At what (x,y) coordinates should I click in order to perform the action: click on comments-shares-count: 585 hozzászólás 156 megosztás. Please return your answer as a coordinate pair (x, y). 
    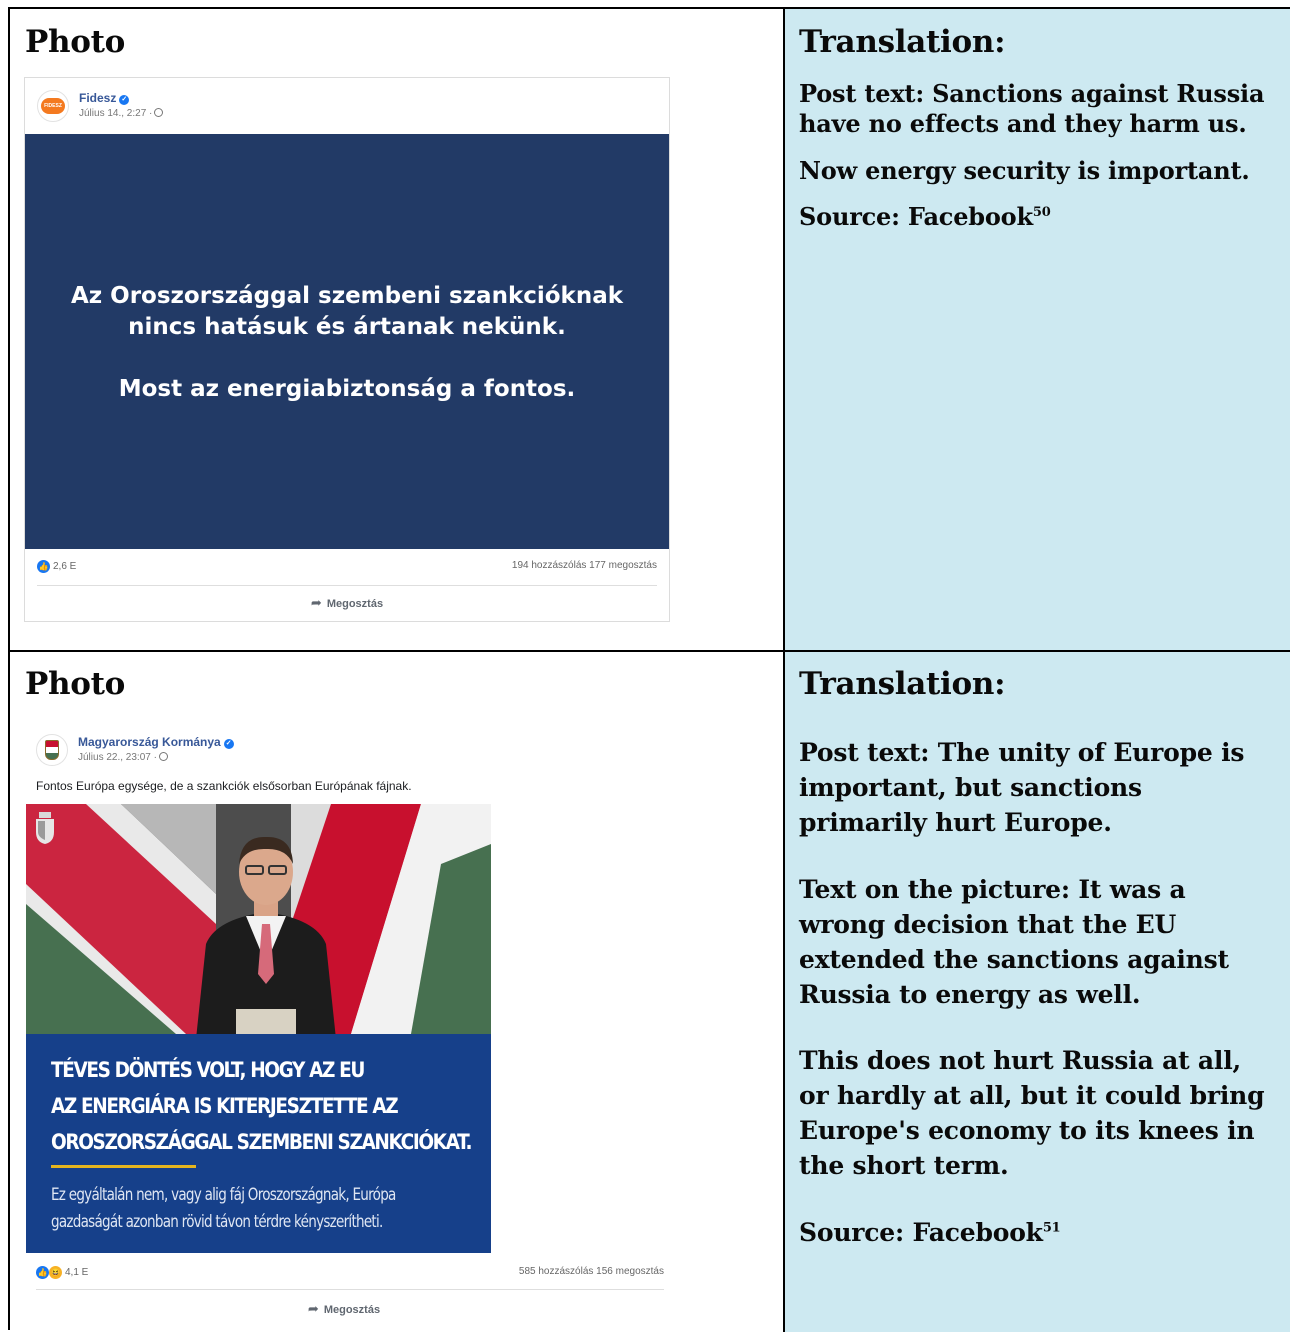
    Looking at the image, I should click on (591, 1271).